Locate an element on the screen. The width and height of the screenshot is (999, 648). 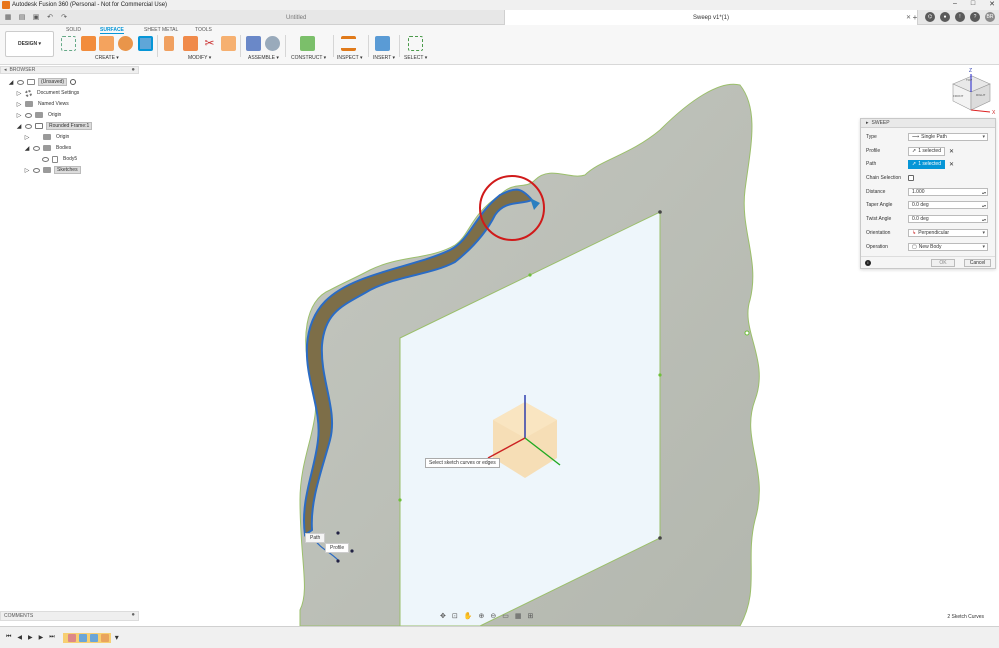
patch-icon is located at coordinates (106, 43).